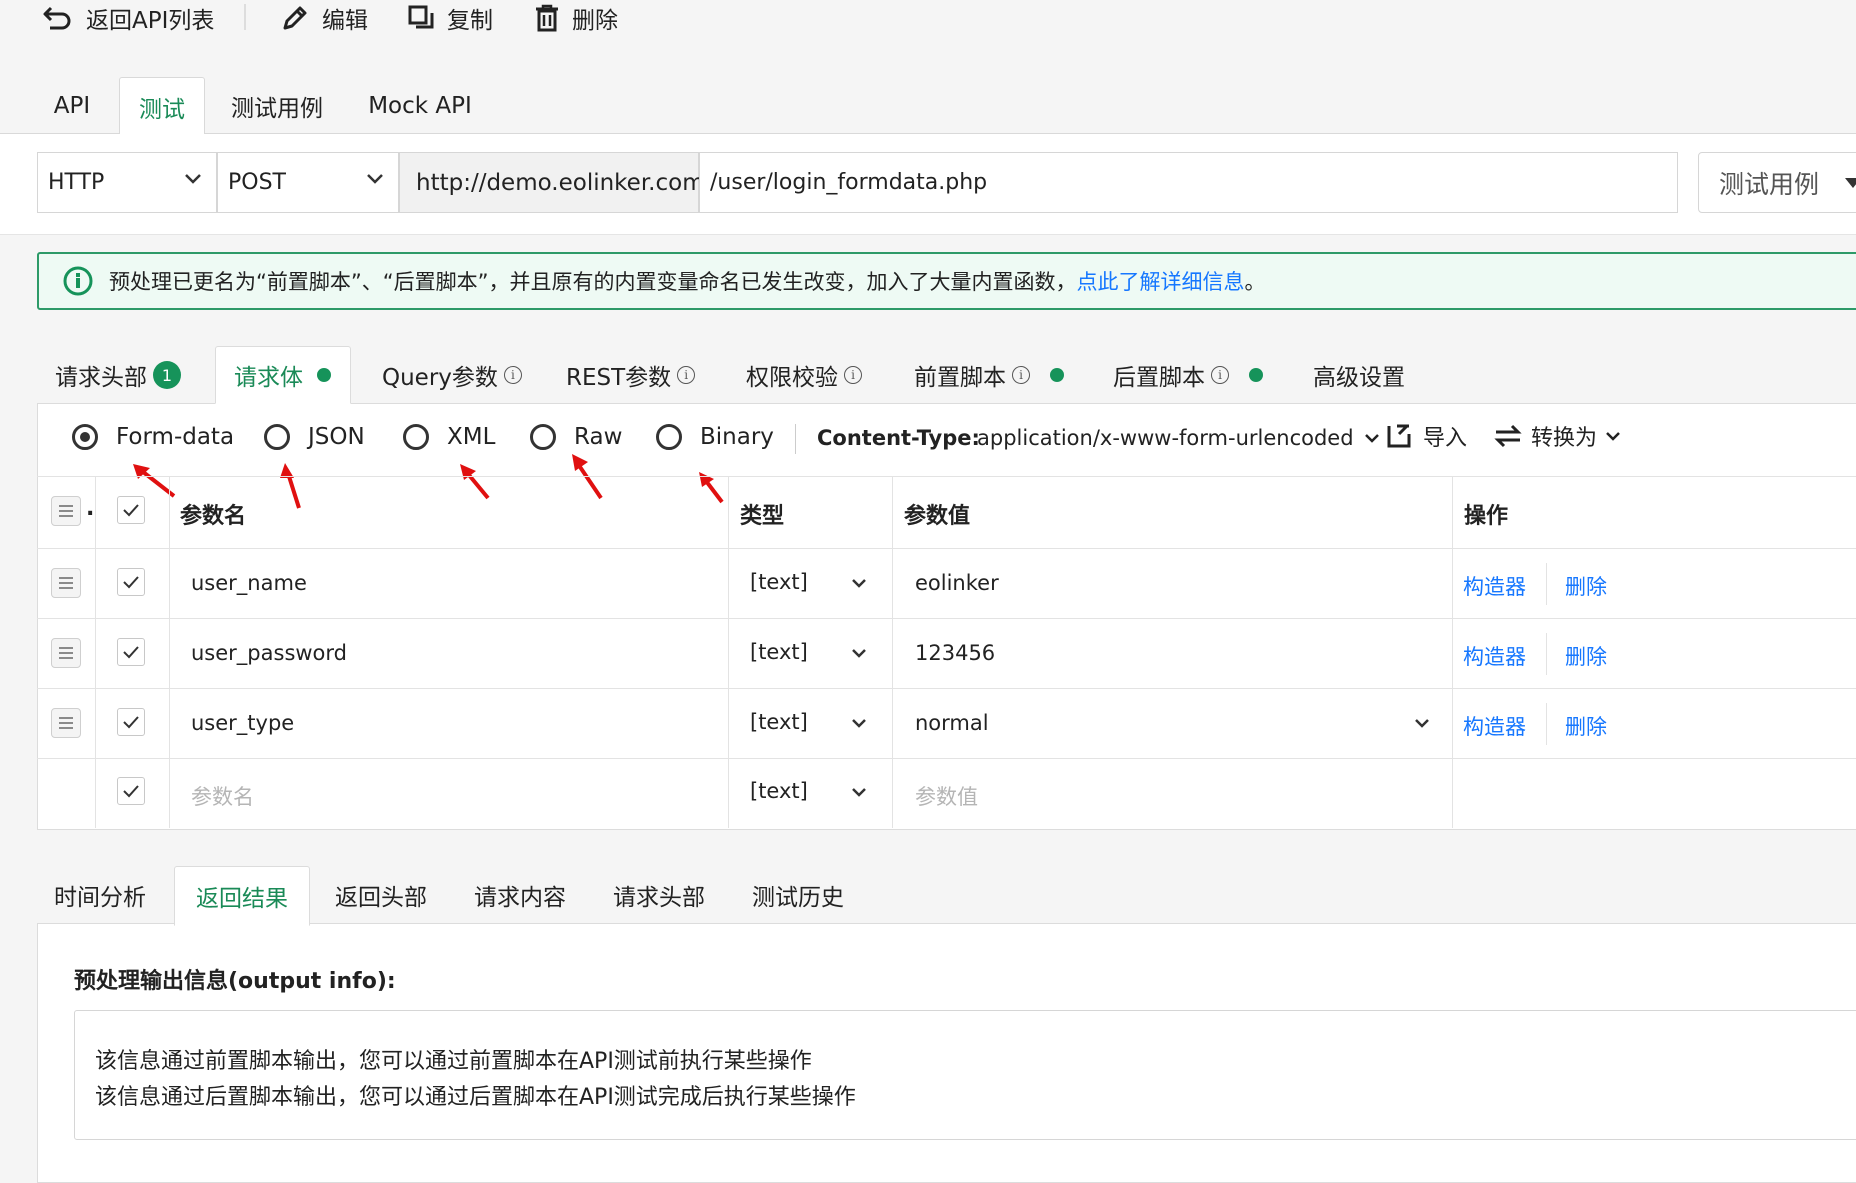 The width and height of the screenshot is (1856, 1183). What do you see at coordinates (946, 548) in the screenshot?
I see `row-divider` at bounding box center [946, 548].